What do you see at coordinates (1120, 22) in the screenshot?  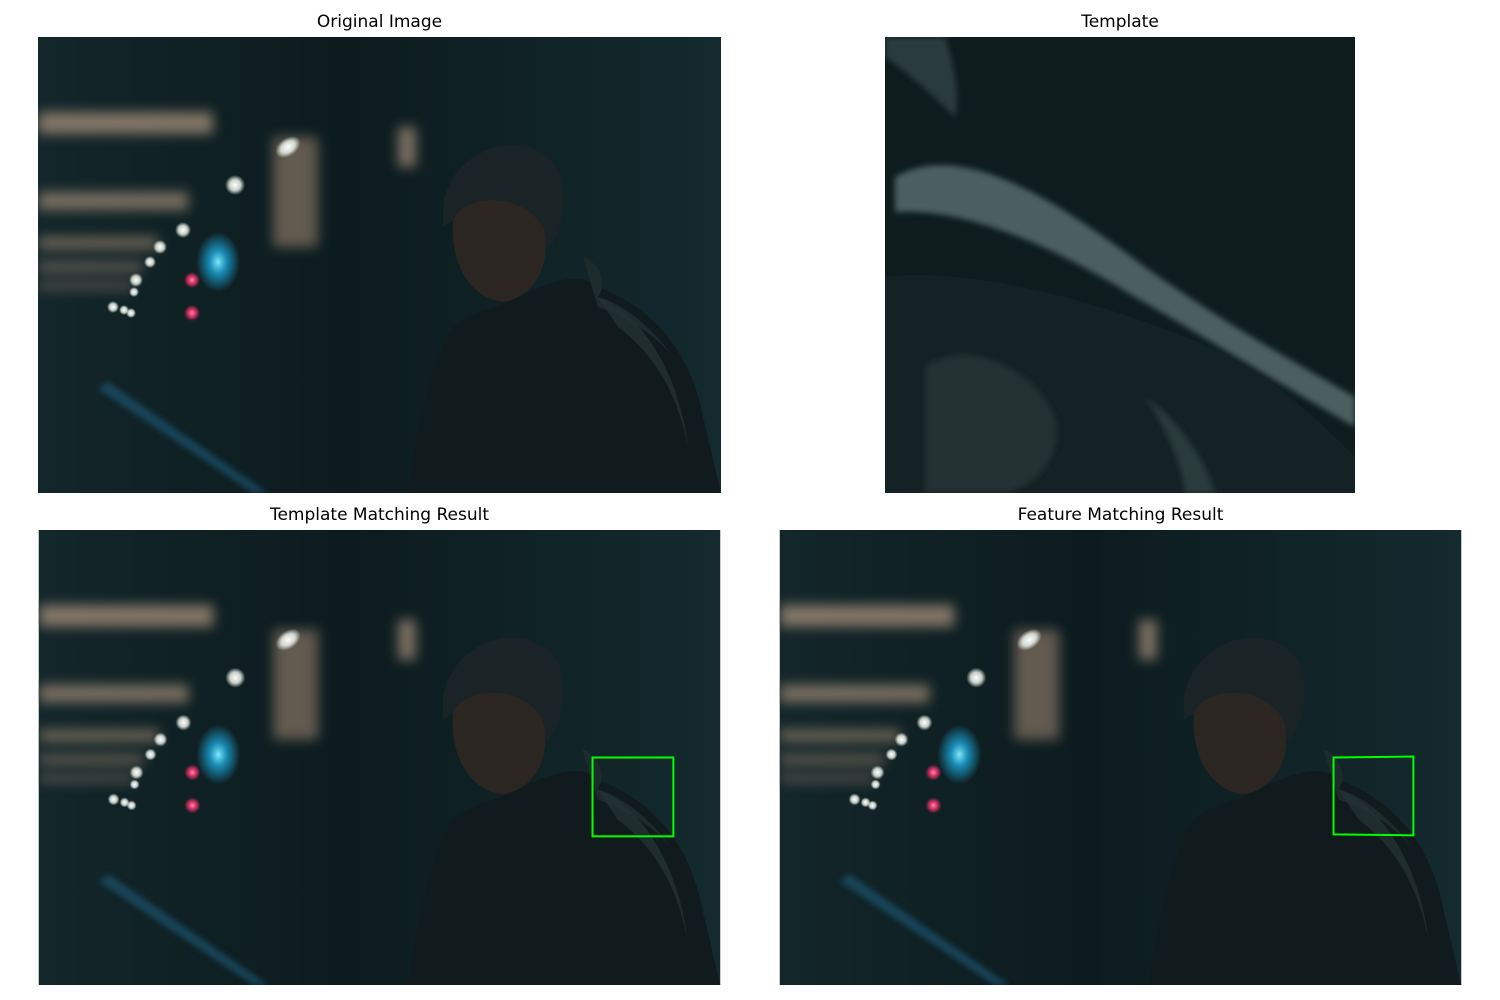 I see `template-title: Template` at bounding box center [1120, 22].